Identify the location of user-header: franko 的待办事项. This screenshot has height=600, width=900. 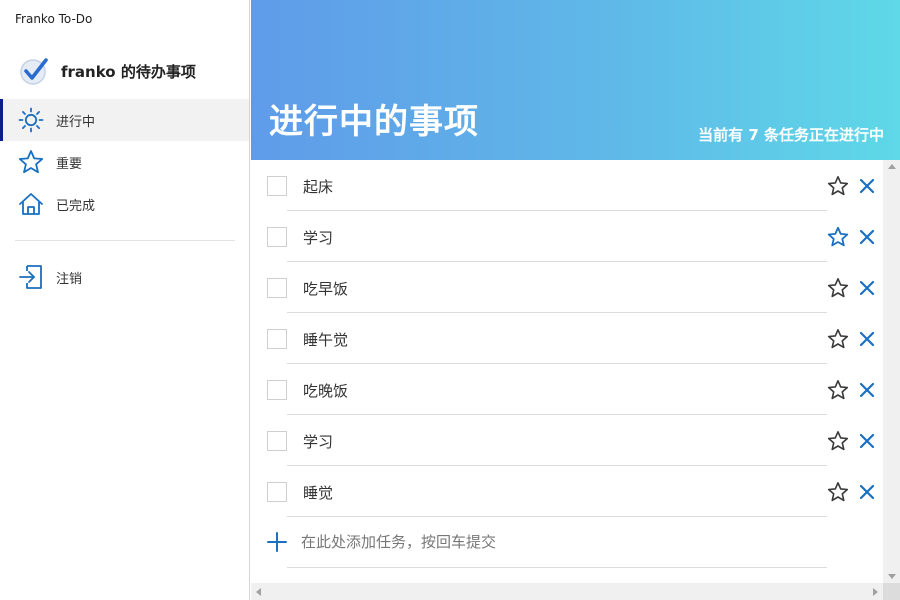
(107, 71).